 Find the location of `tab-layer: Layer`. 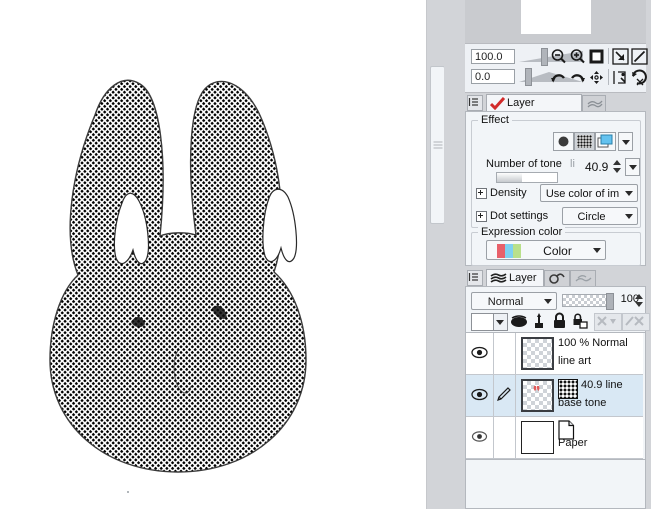

tab-layer: Layer is located at coordinates (515, 277).